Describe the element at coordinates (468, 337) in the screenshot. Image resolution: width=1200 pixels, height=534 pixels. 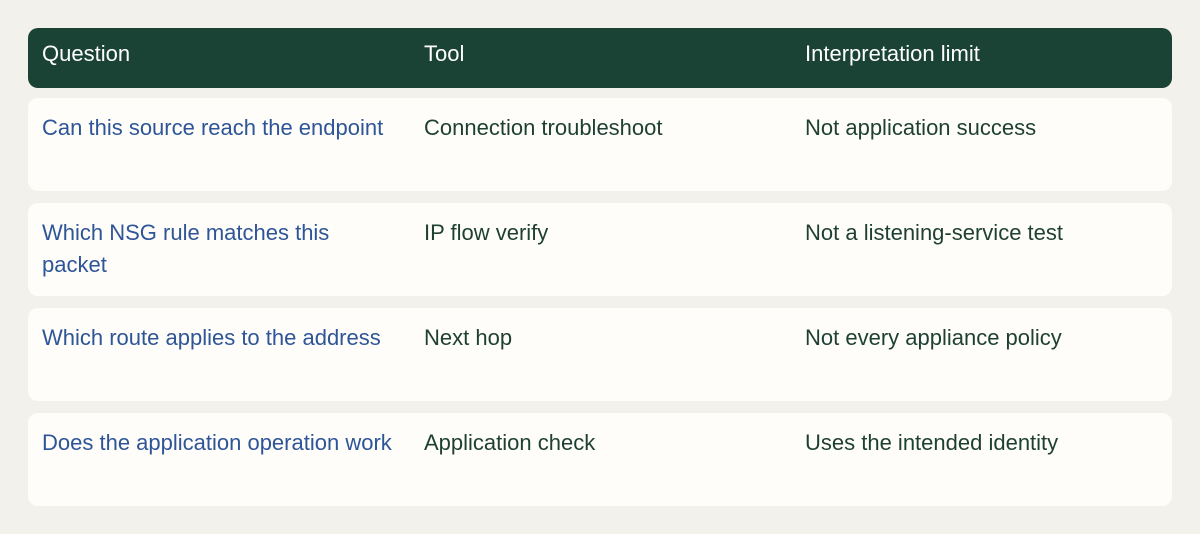
I see `tool-cell: Next hop` at that location.